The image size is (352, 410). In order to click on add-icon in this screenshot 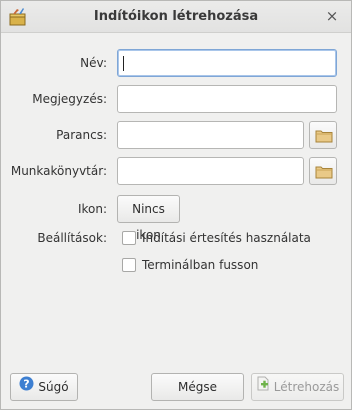, I will do `click(263, 387)`.